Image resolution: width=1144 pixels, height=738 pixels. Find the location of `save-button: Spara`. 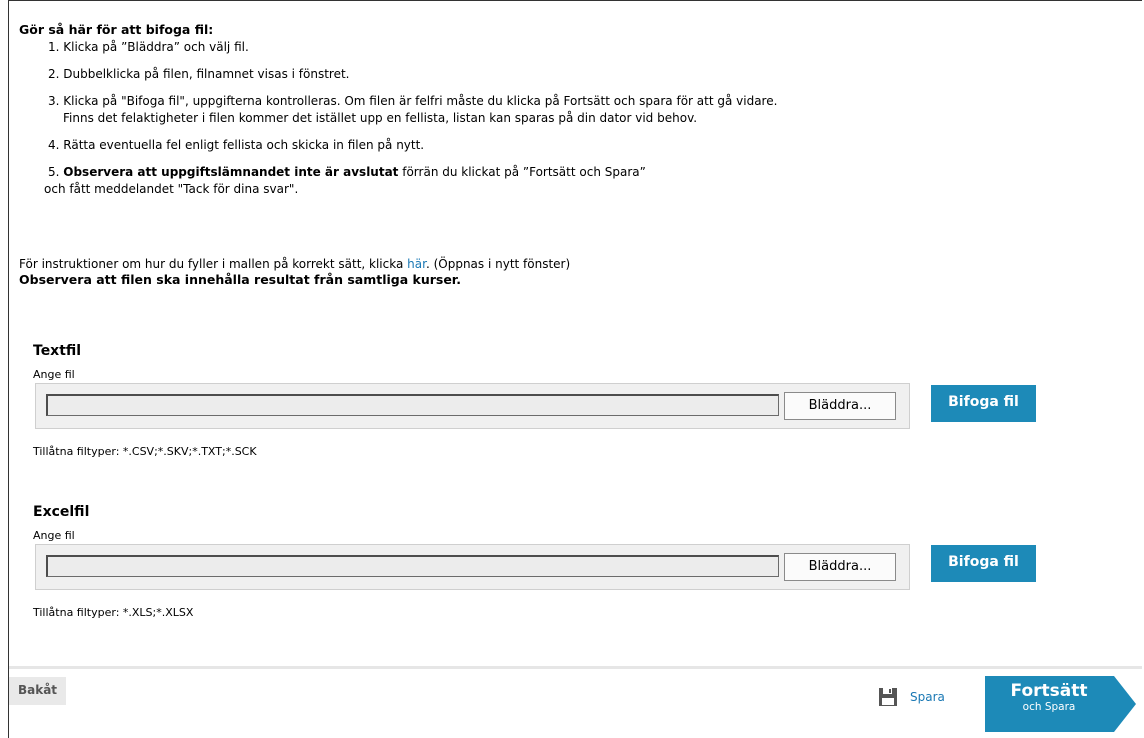

save-button: Spara is located at coordinates (911, 697).